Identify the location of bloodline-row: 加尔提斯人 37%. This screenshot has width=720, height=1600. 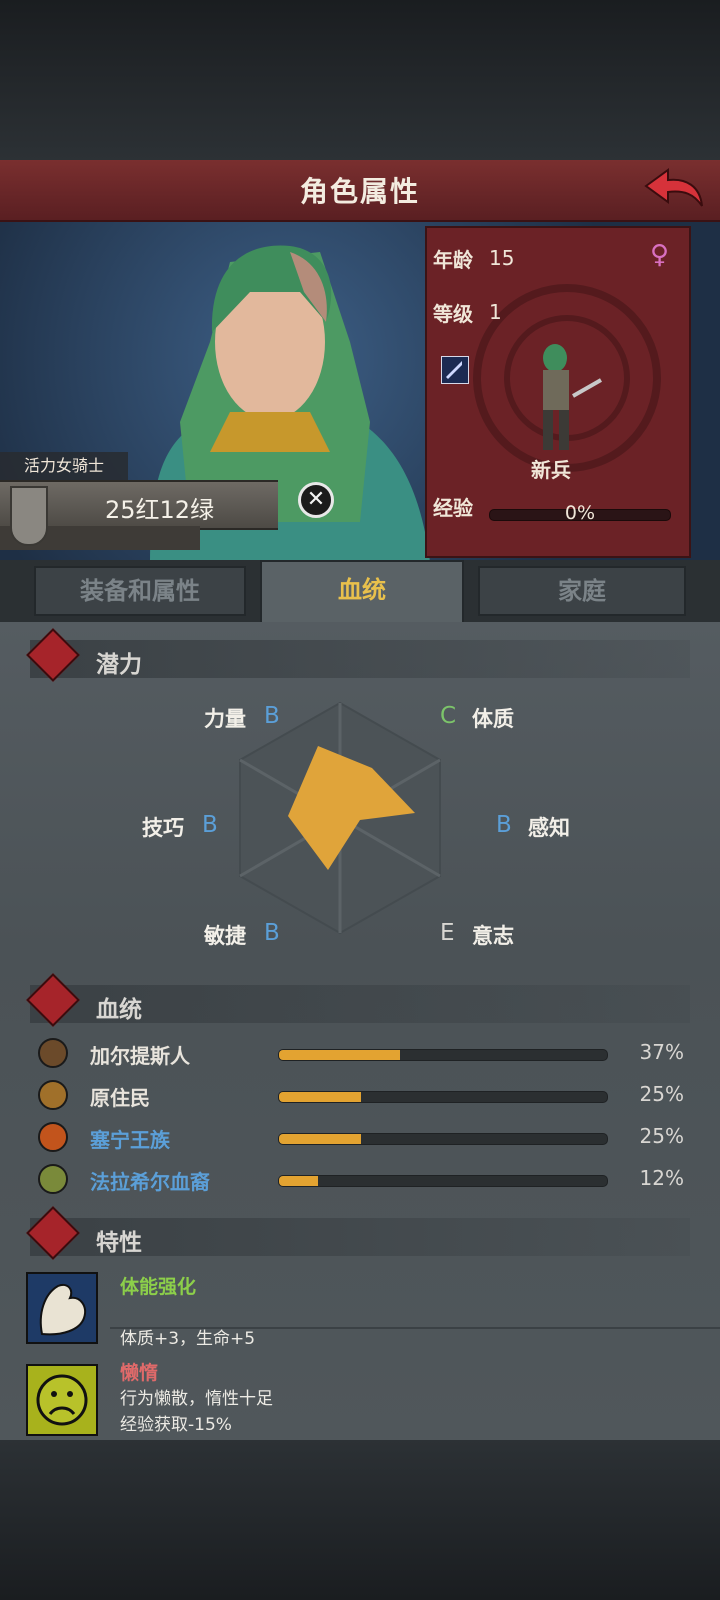
(361, 1055).